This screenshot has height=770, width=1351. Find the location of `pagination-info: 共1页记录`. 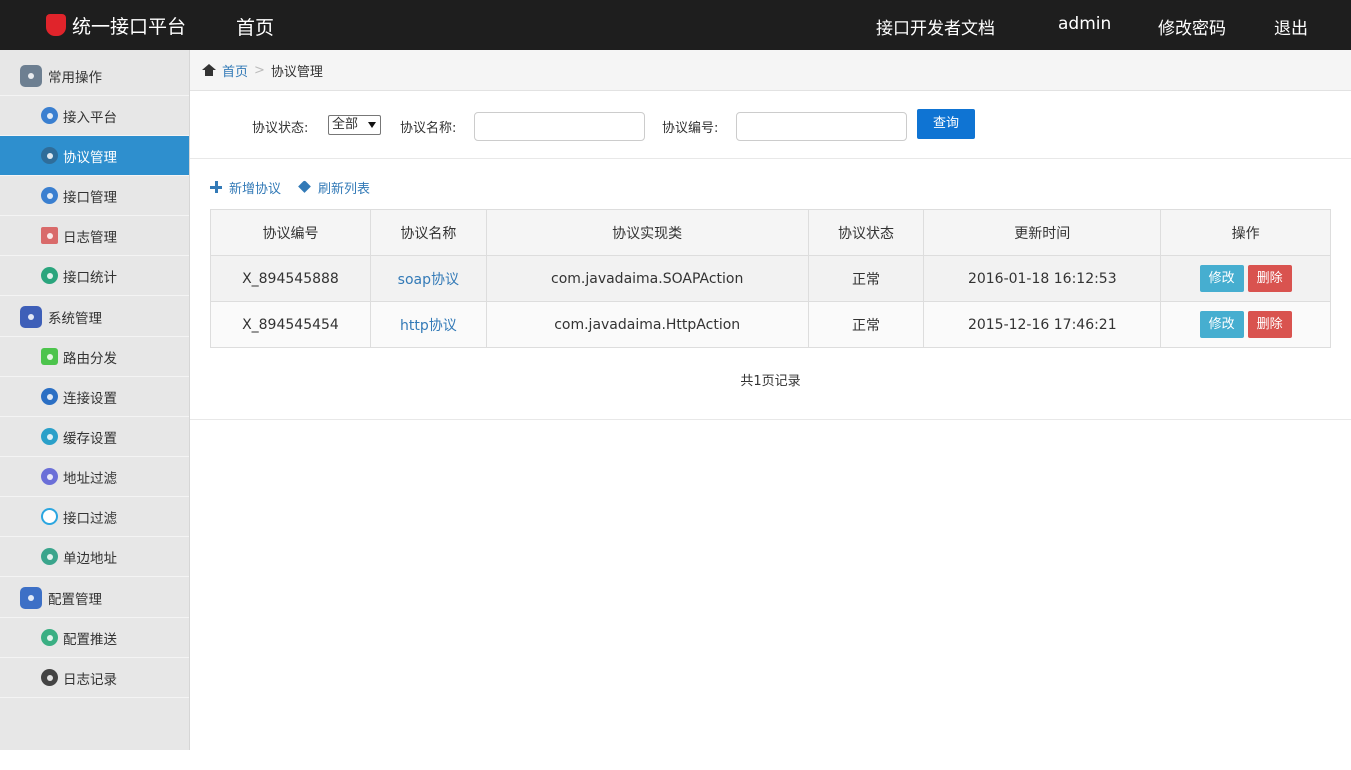

pagination-info: 共1页记录 is located at coordinates (770, 381).